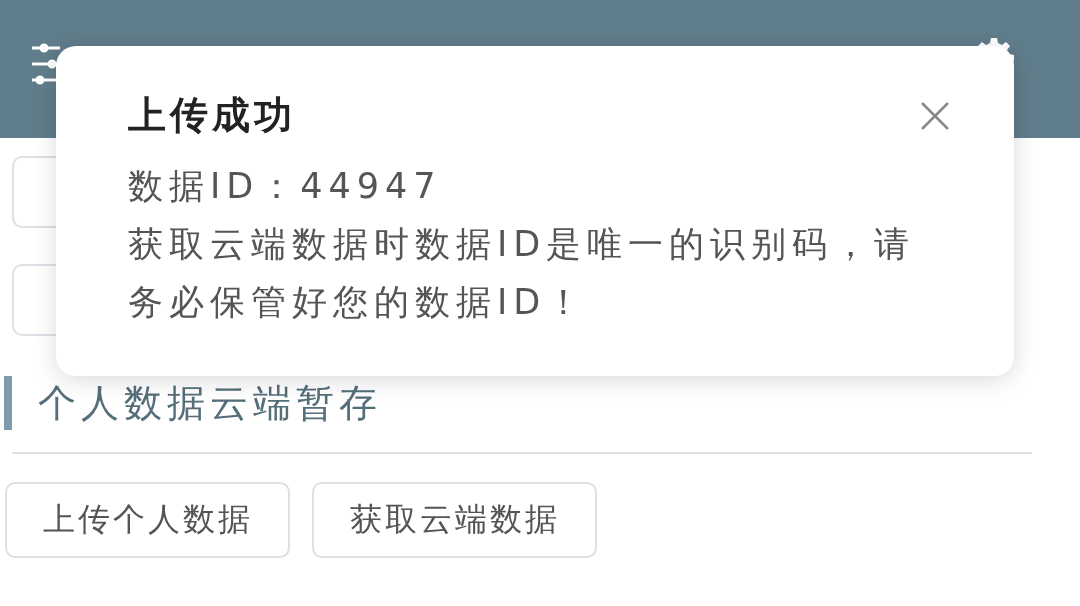  I want to click on sliders-icon, so click(46, 64).